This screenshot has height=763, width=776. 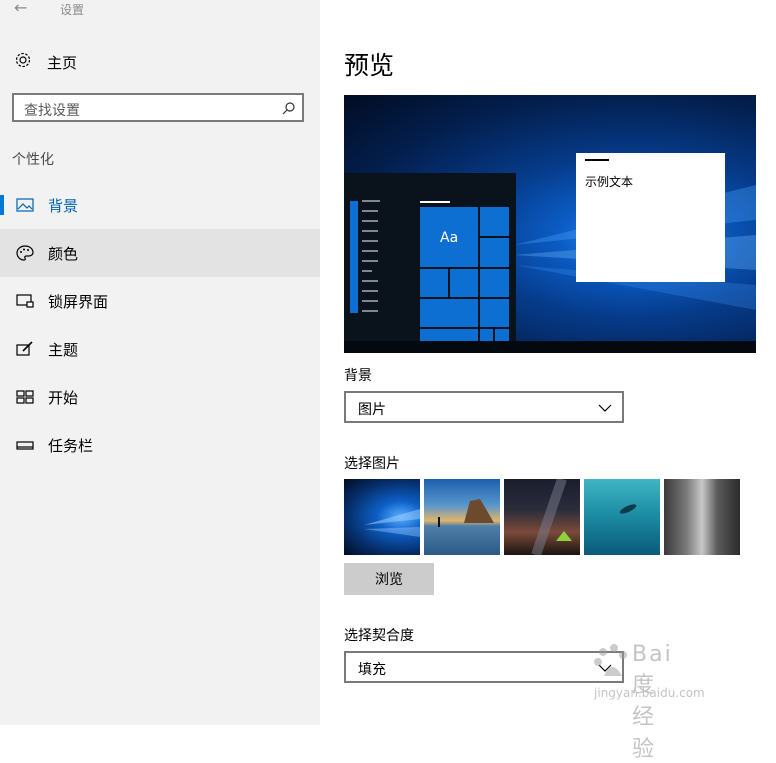 What do you see at coordinates (33, 160) in the screenshot?
I see `section-title: 个性化` at bounding box center [33, 160].